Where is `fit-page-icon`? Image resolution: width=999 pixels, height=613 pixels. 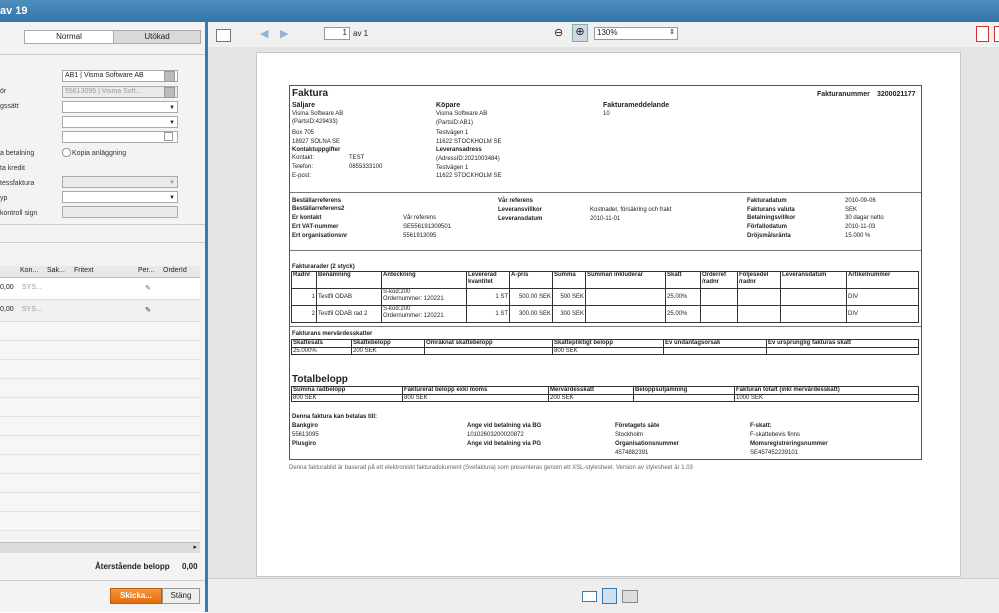 fit-page-icon is located at coordinates (223, 35).